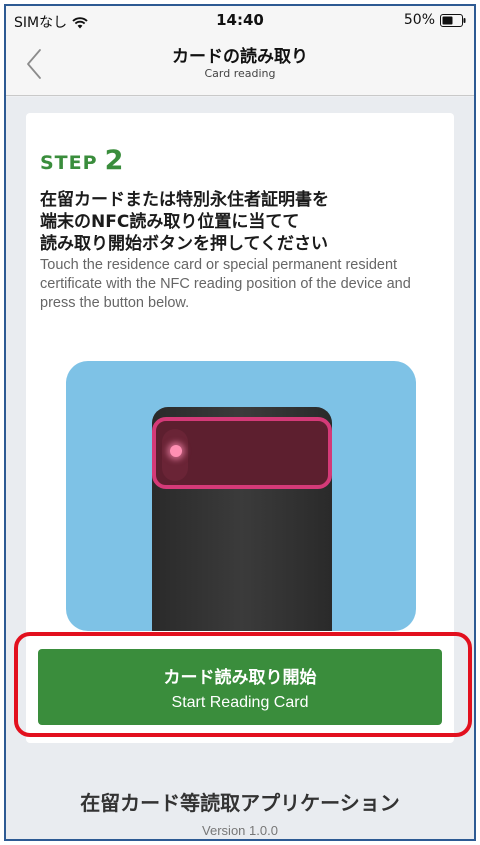 The width and height of the screenshot is (480, 845). I want to click on nfc-position-icon, so click(242, 453).